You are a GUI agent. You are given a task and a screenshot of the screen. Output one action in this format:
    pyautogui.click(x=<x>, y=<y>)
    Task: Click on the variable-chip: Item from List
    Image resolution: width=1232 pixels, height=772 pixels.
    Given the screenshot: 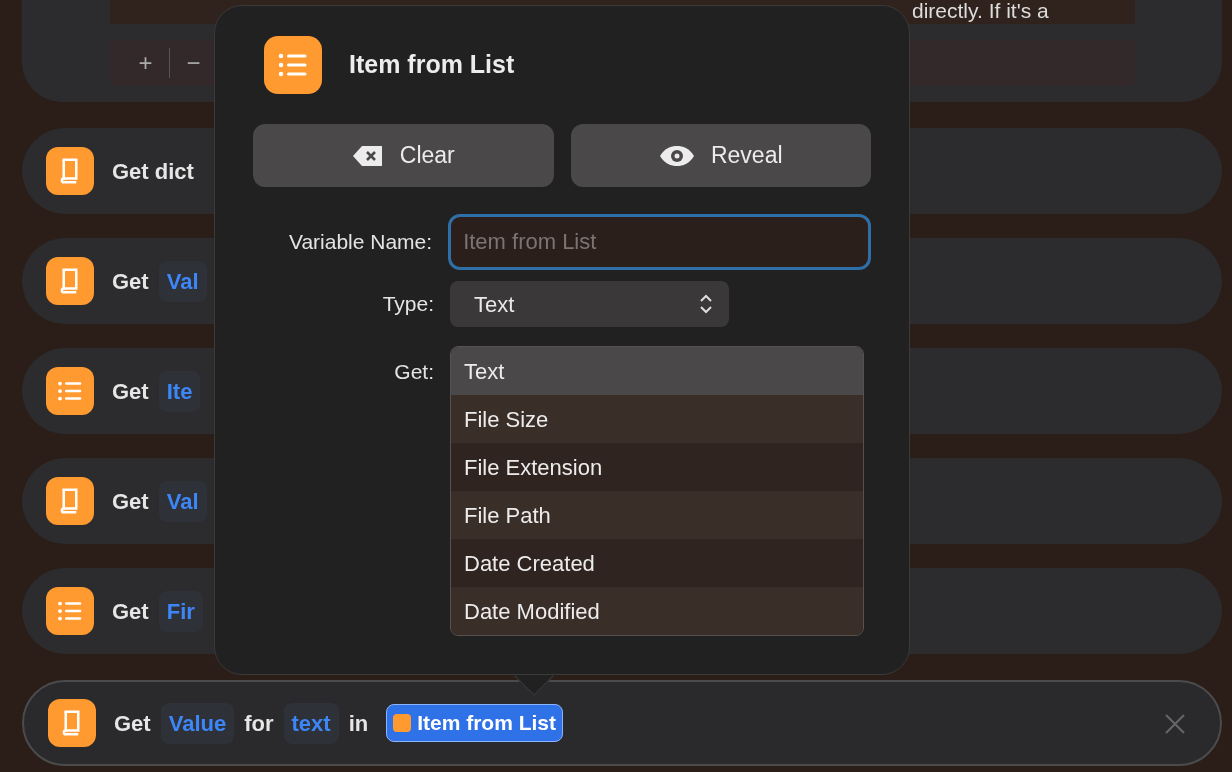 What is the action you would take?
    pyautogui.click(x=475, y=723)
    